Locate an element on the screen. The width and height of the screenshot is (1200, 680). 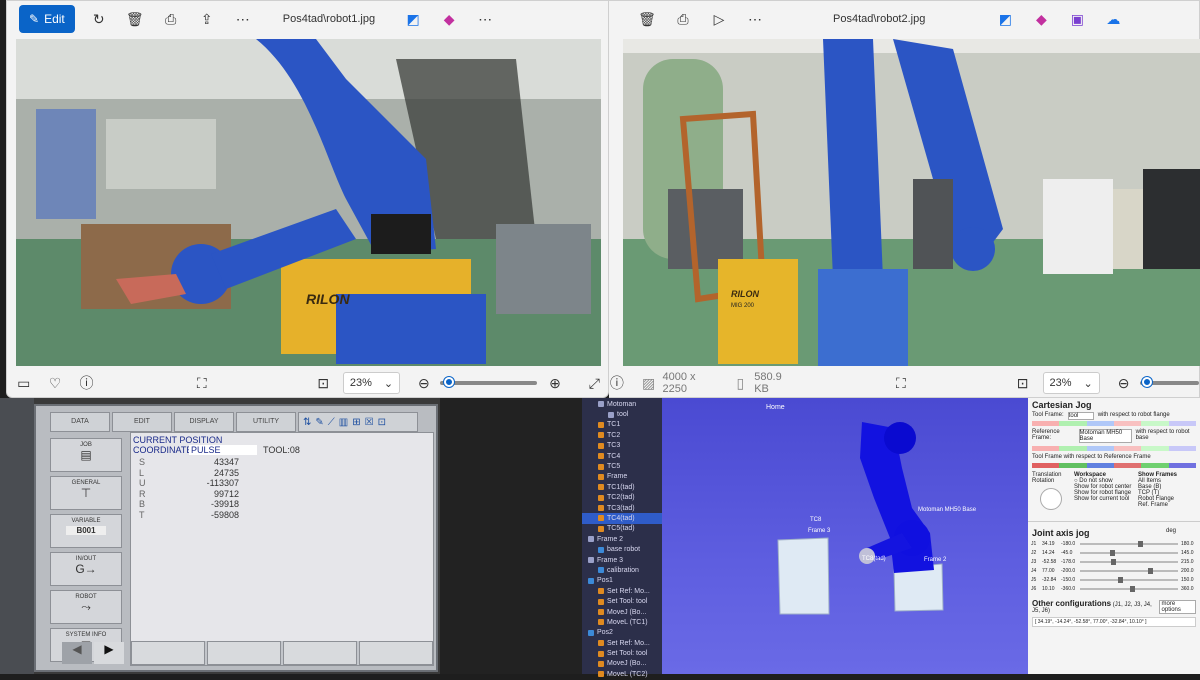
tree-item: calibration is located at coordinates (622, 570).